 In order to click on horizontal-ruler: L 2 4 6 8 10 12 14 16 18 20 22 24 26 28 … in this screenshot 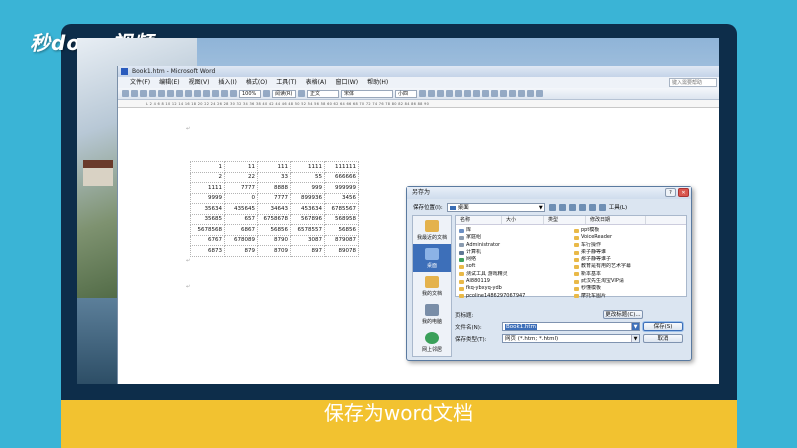, I will do `click(418, 104)`.